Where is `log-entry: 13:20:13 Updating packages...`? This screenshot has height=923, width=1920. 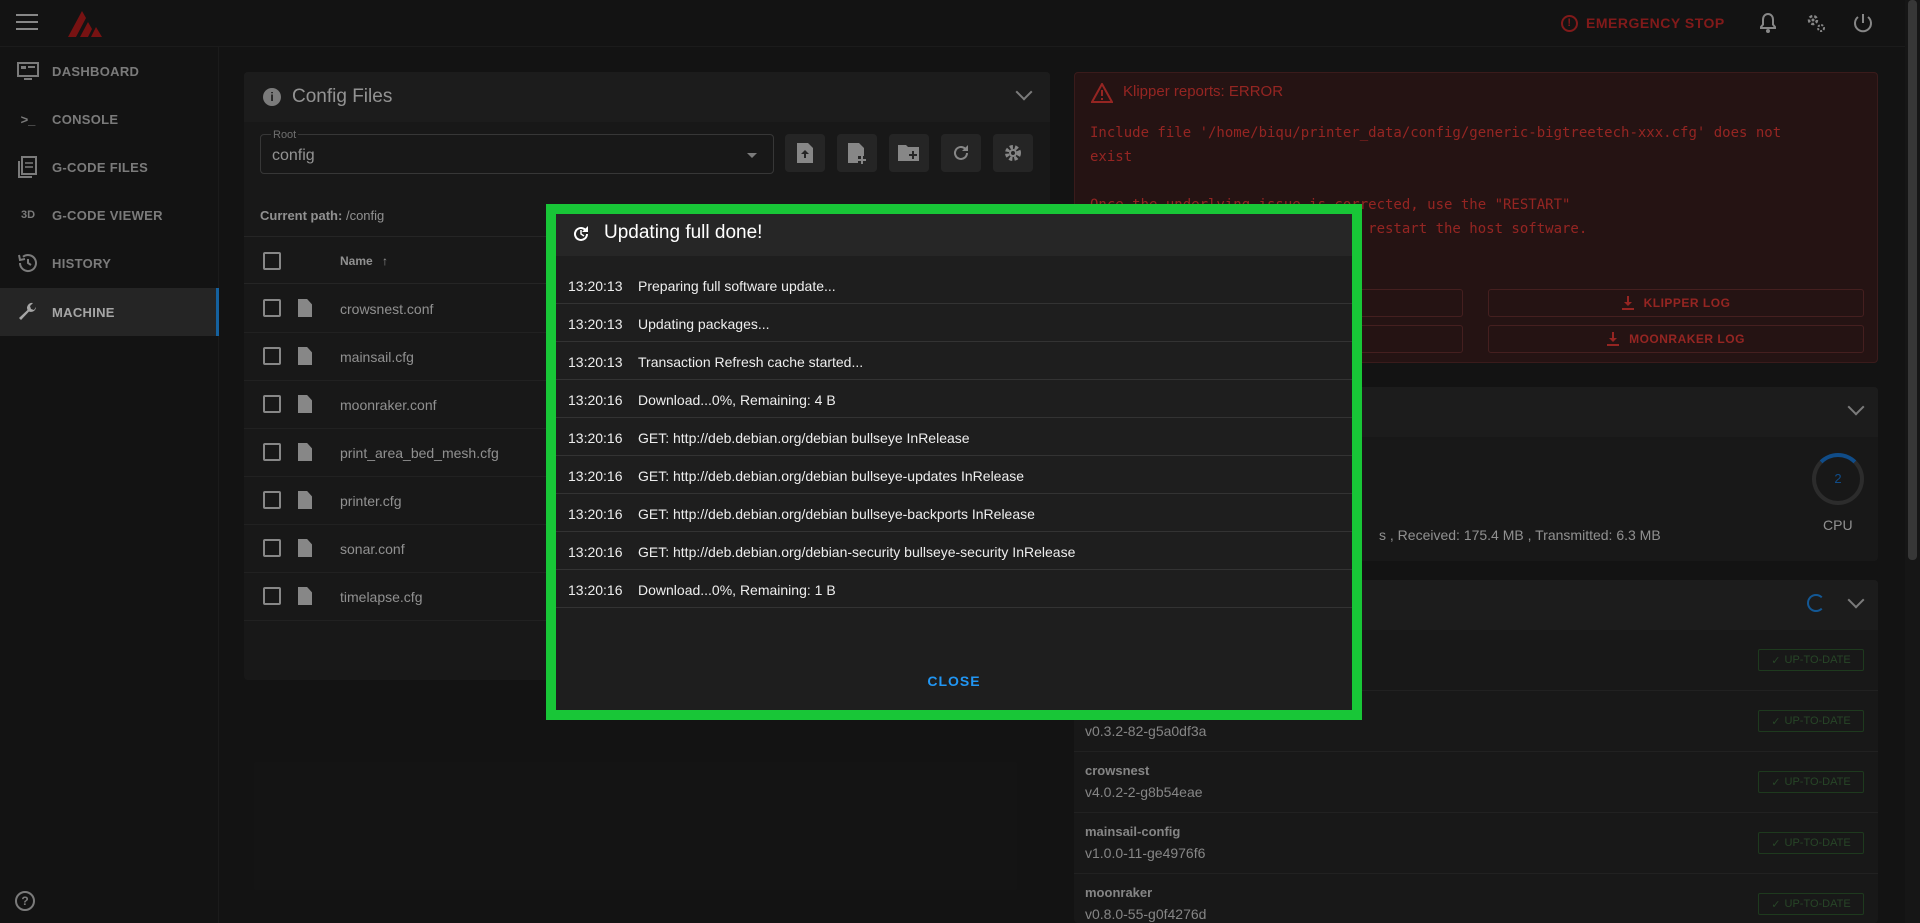
log-entry: 13:20:13 Updating packages... is located at coordinates (954, 323).